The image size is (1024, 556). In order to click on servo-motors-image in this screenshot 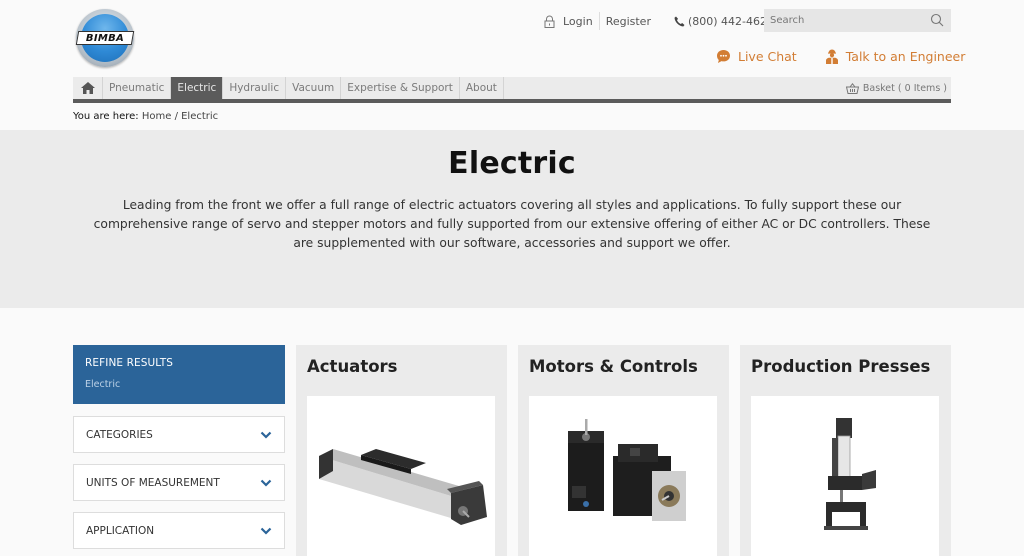, I will do `click(623, 476)`.